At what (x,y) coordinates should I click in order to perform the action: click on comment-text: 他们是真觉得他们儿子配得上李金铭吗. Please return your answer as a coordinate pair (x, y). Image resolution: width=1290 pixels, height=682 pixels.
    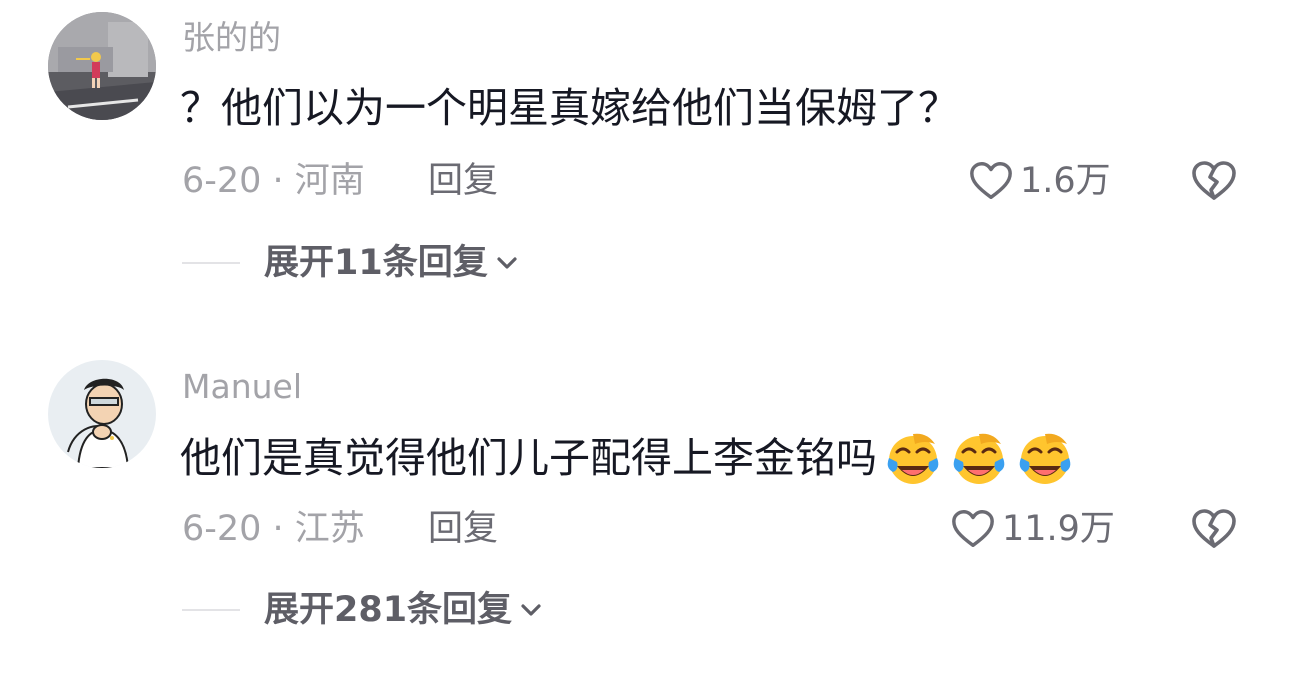
    Looking at the image, I should click on (627, 458).